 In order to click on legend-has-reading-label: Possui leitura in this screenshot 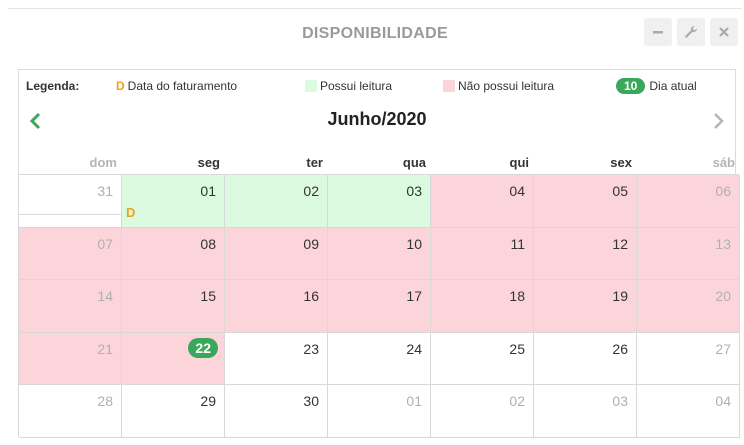, I will do `click(356, 86)`.